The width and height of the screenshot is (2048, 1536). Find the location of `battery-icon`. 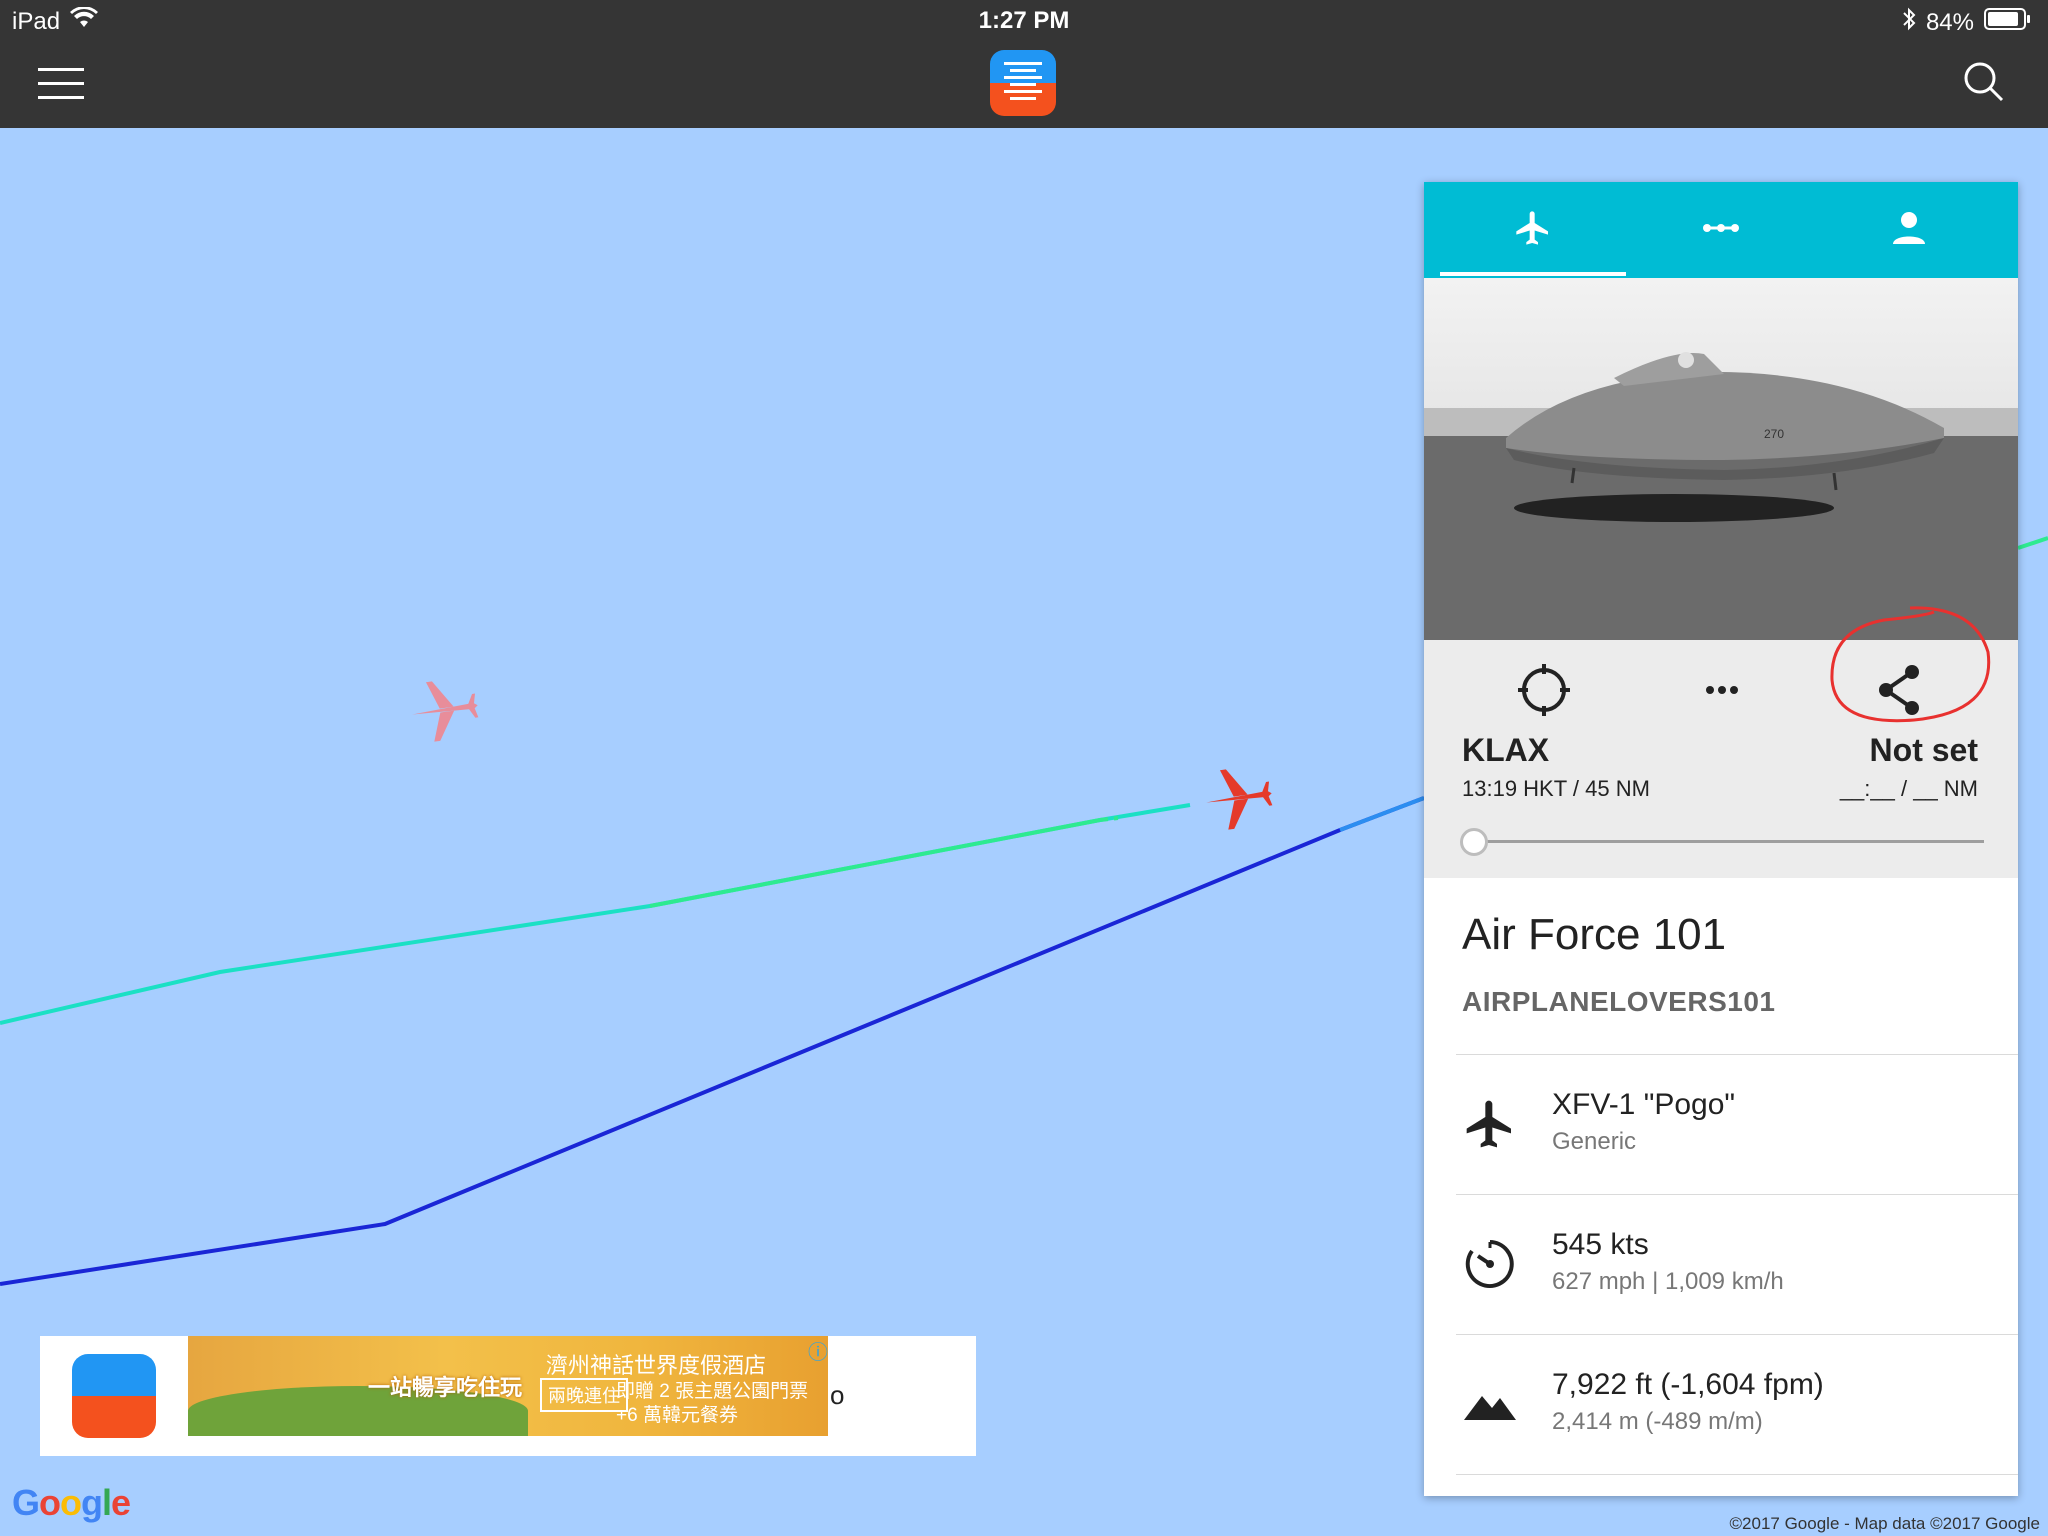

battery-icon is located at coordinates (2008, 22).